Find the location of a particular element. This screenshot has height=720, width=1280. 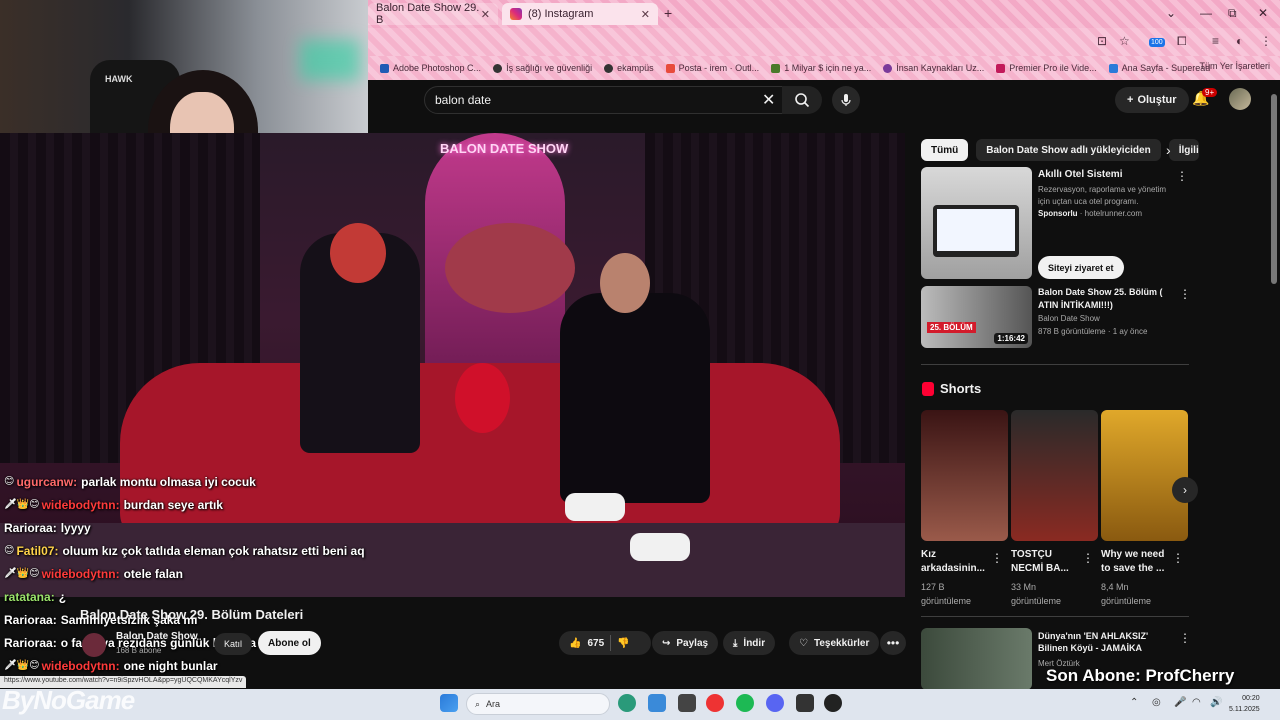

obs-icon is located at coordinates (805, 703).